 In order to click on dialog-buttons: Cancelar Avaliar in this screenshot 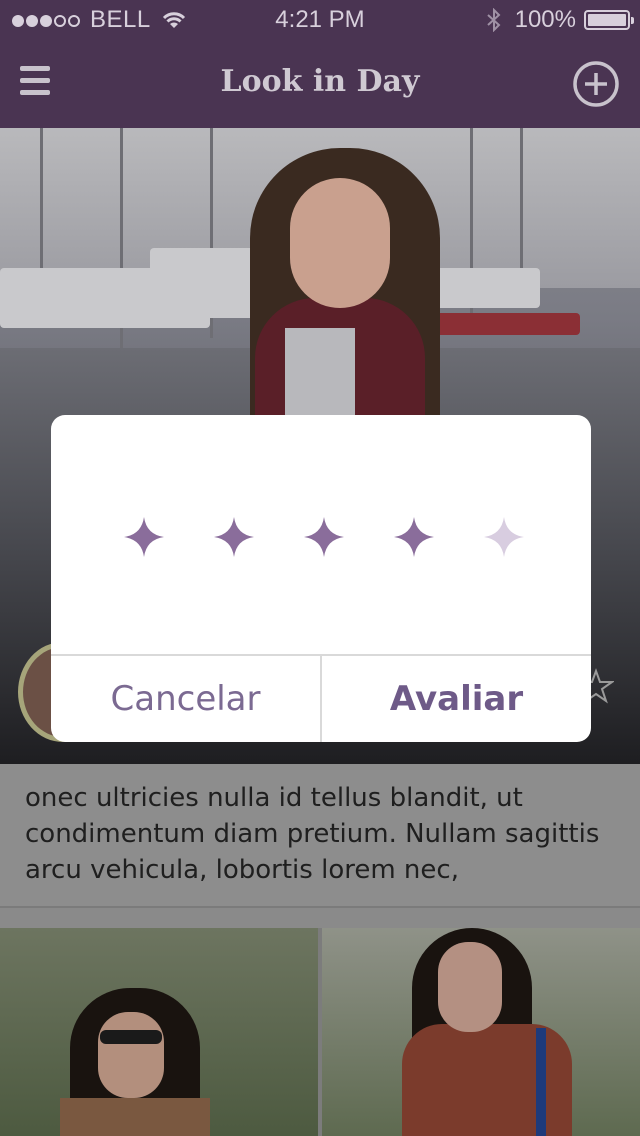, I will do `click(321, 698)`.